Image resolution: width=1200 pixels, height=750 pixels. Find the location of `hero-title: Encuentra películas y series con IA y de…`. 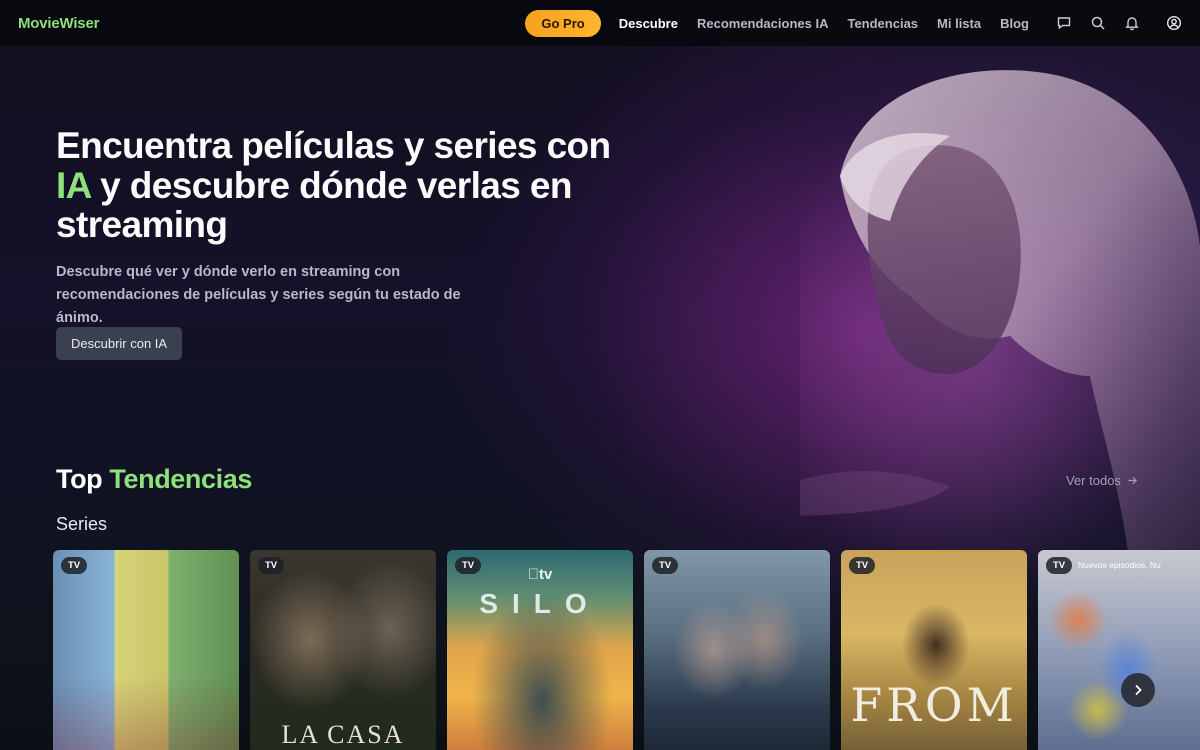

hero-title: Encuentra películas y series con IA y de… is located at coordinates (336, 185).